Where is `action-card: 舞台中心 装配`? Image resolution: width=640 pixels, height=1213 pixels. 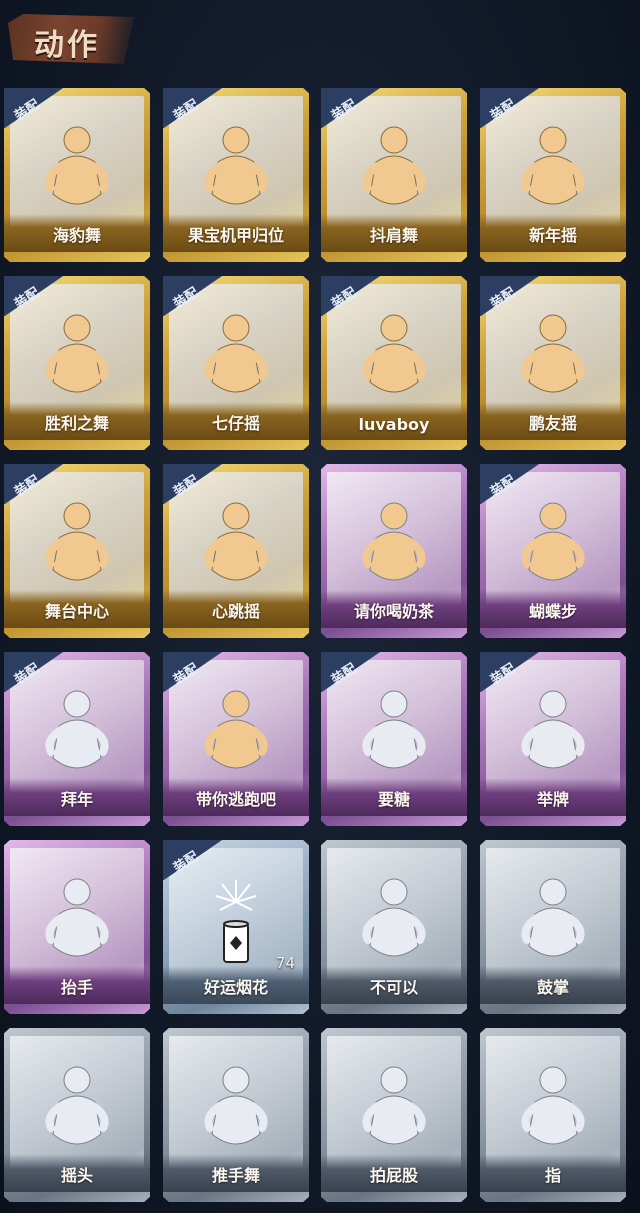 action-card: 舞台中心 装配 is located at coordinates (77, 551).